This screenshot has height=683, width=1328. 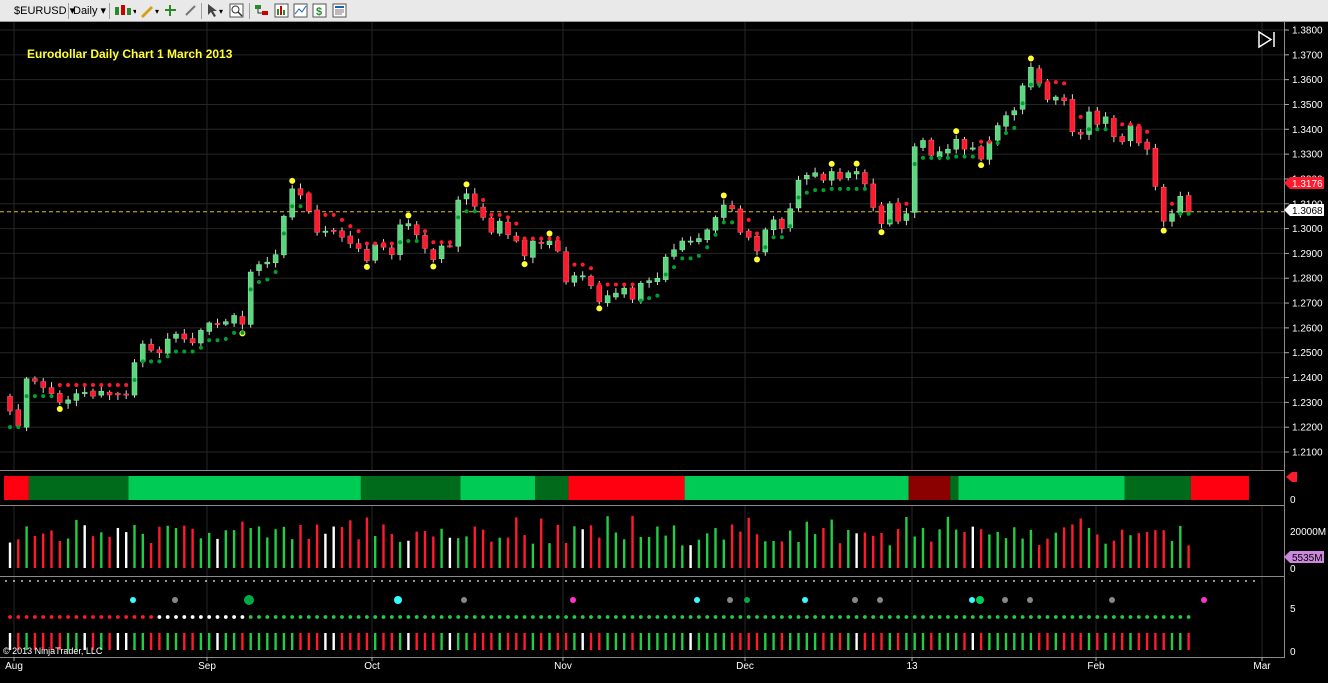 What do you see at coordinates (44, 11) in the screenshot?
I see `instrument-selector: $EURUSD ▾` at bounding box center [44, 11].